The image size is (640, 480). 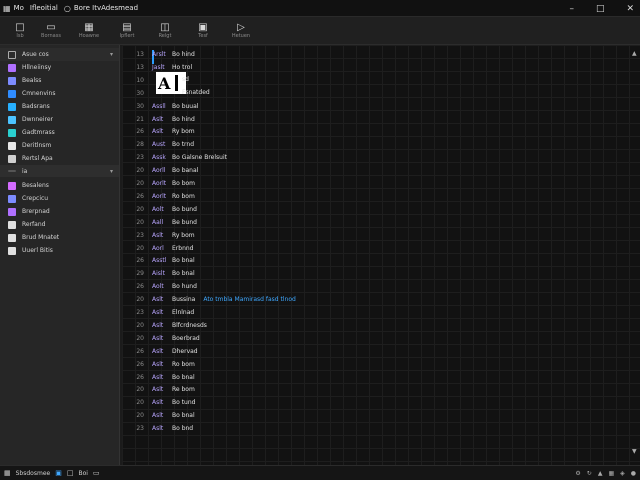 I want to click on scroll-up-icon: ▲, so click(x=634, y=53).